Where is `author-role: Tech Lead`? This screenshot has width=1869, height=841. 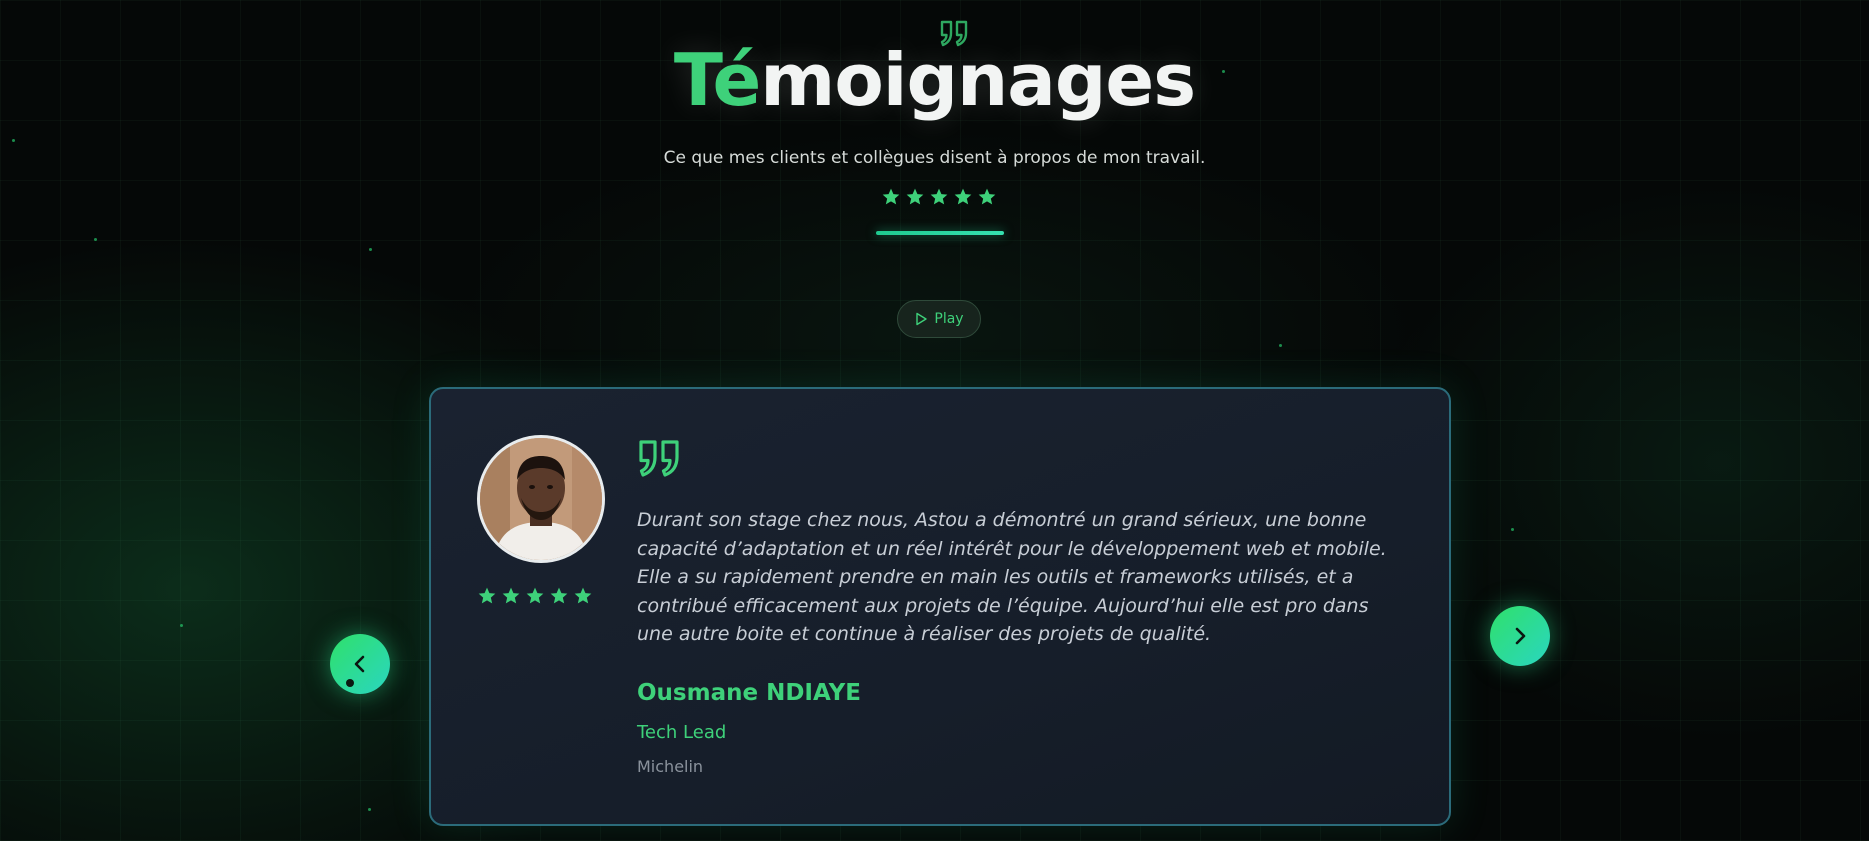
author-role: Tech Lead is located at coordinates (682, 732).